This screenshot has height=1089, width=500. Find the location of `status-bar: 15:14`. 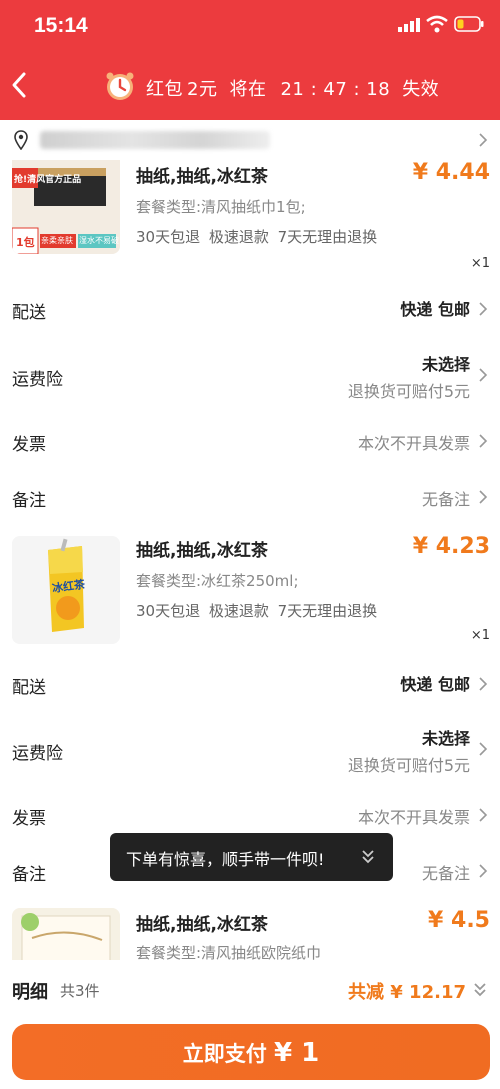

status-bar: 15:14 is located at coordinates (250, 26).